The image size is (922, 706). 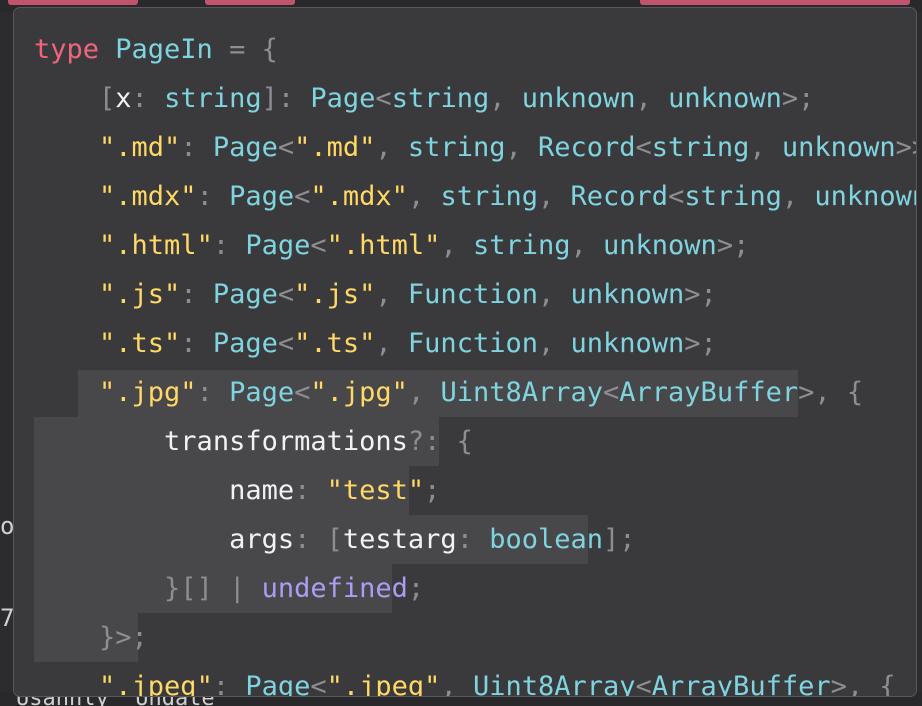 What do you see at coordinates (475, 494) in the screenshot?
I see `code-line: name: "test";` at bounding box center [475, 494].